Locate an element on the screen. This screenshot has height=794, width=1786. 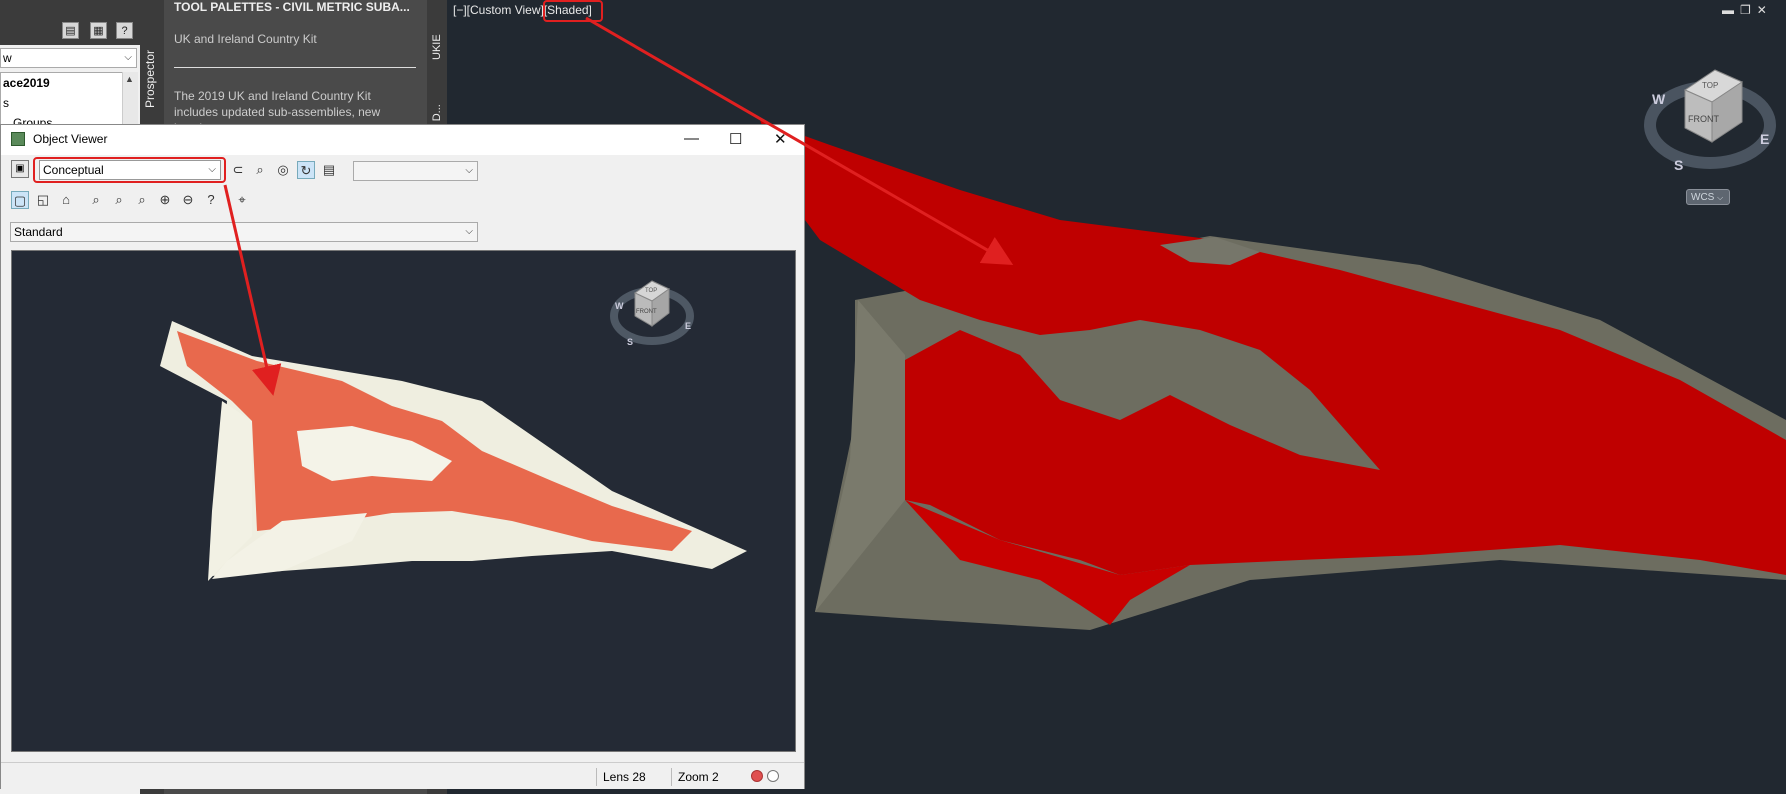
annotation-highlight-shaded is located at coordinates (573, 11).